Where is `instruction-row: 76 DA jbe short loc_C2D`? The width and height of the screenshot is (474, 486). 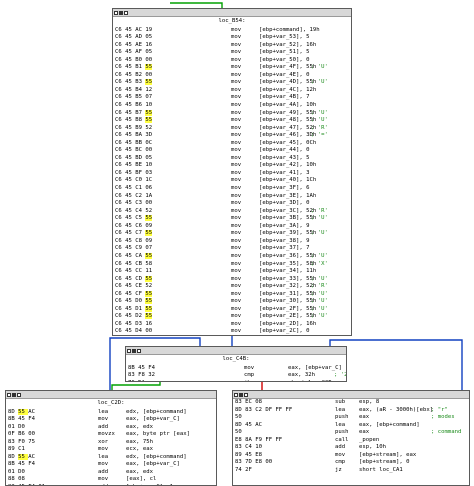 instruction-row: 76 DA jbe short loc_C2D is located at coordinates (237, 380).